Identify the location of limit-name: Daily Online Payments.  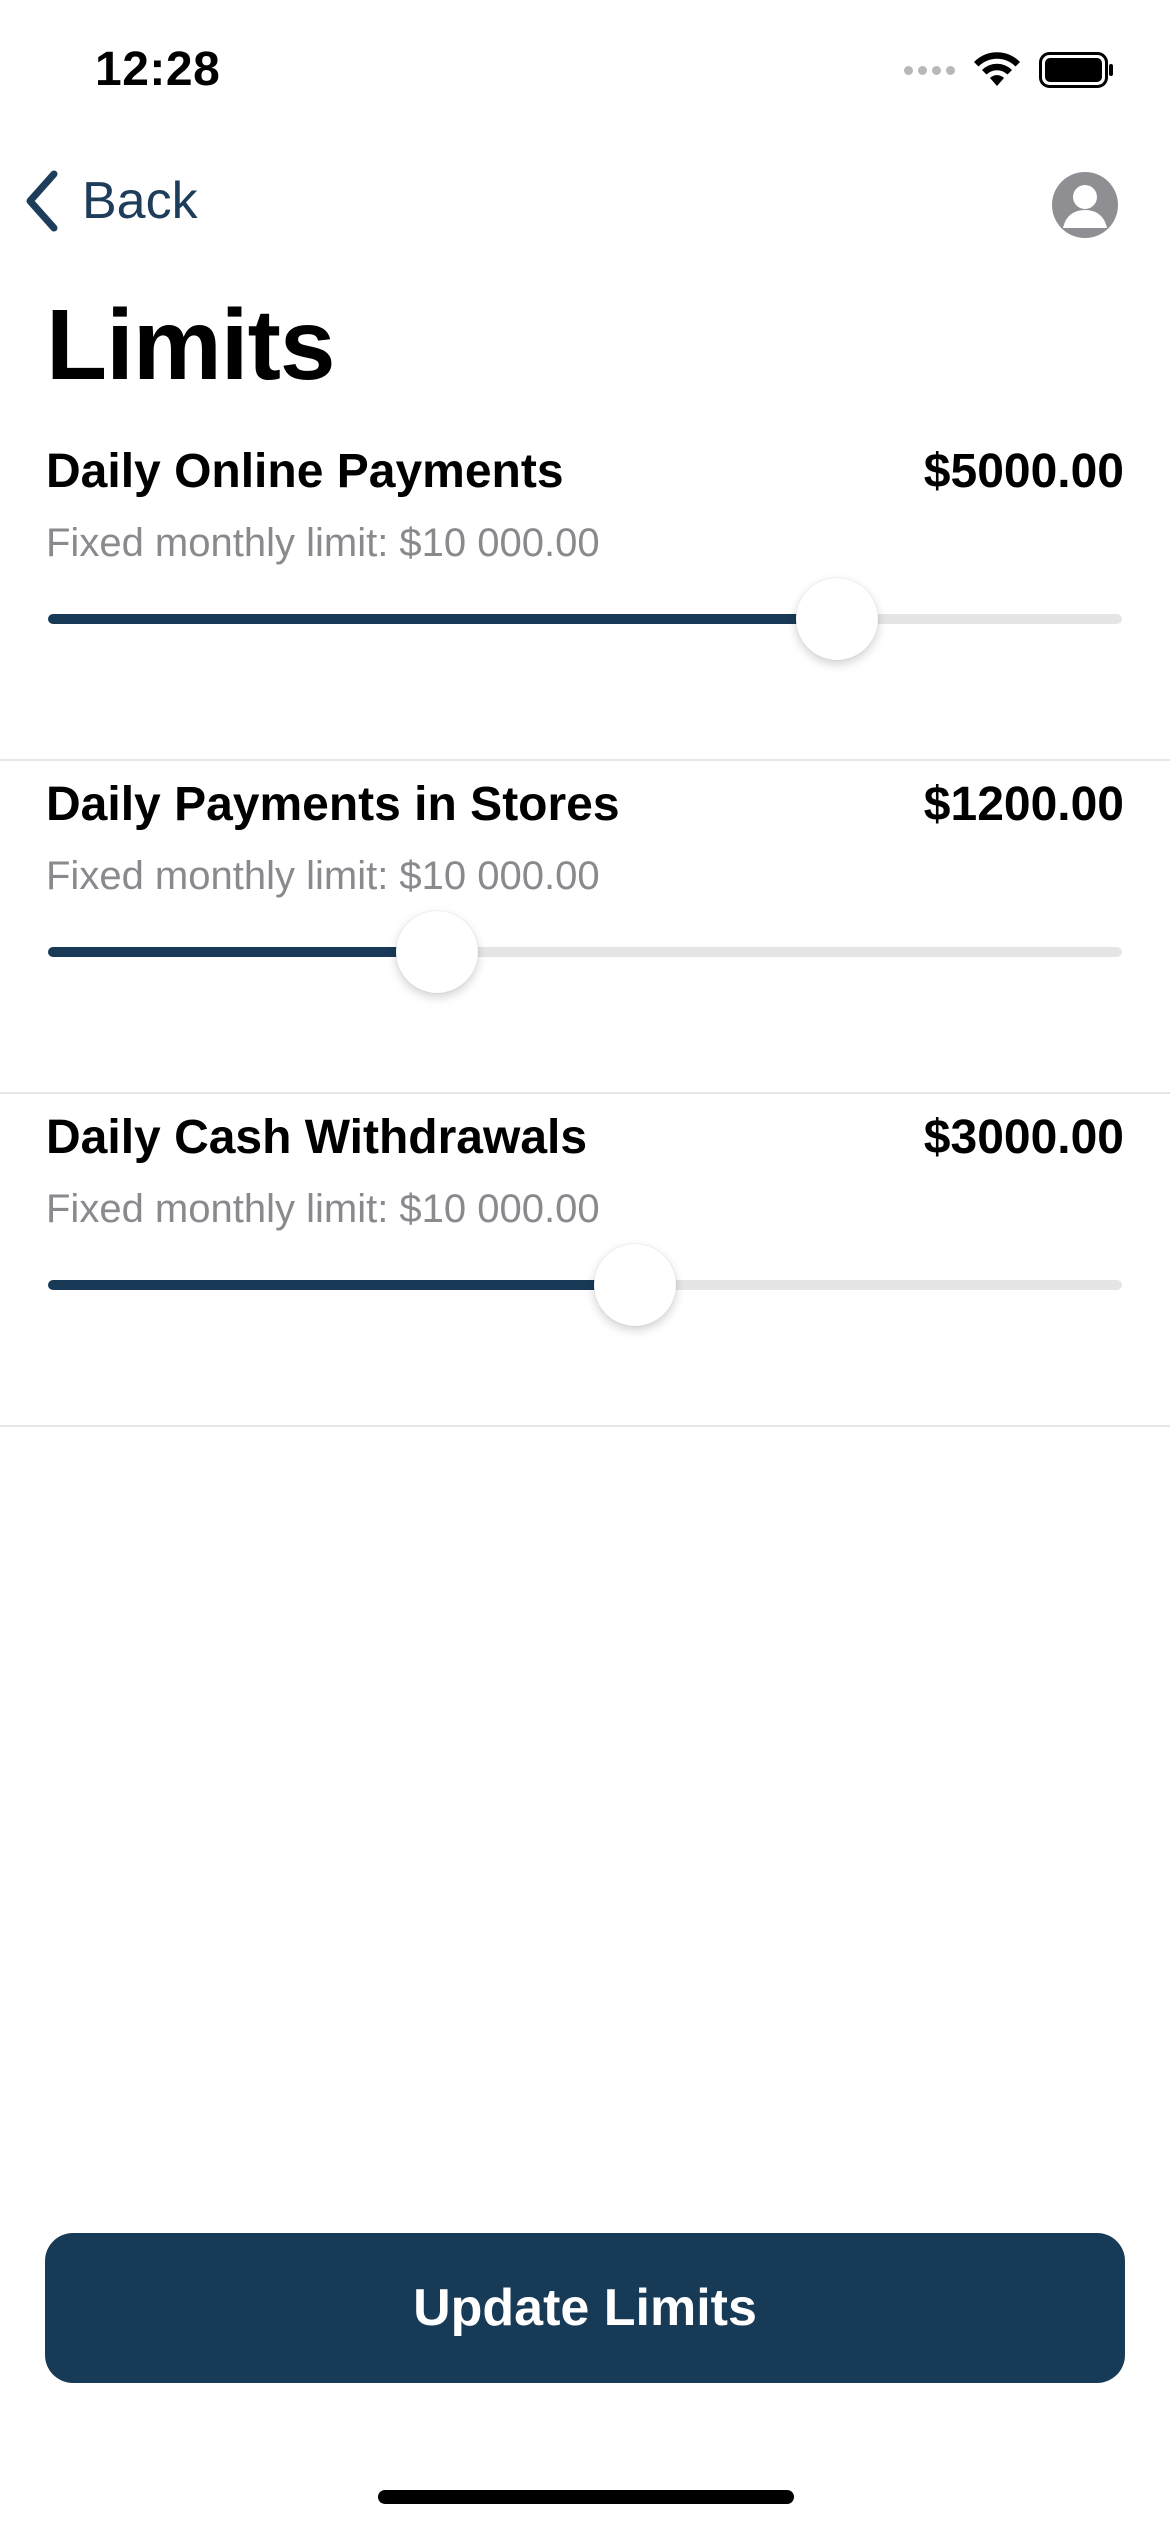
(305, 471).